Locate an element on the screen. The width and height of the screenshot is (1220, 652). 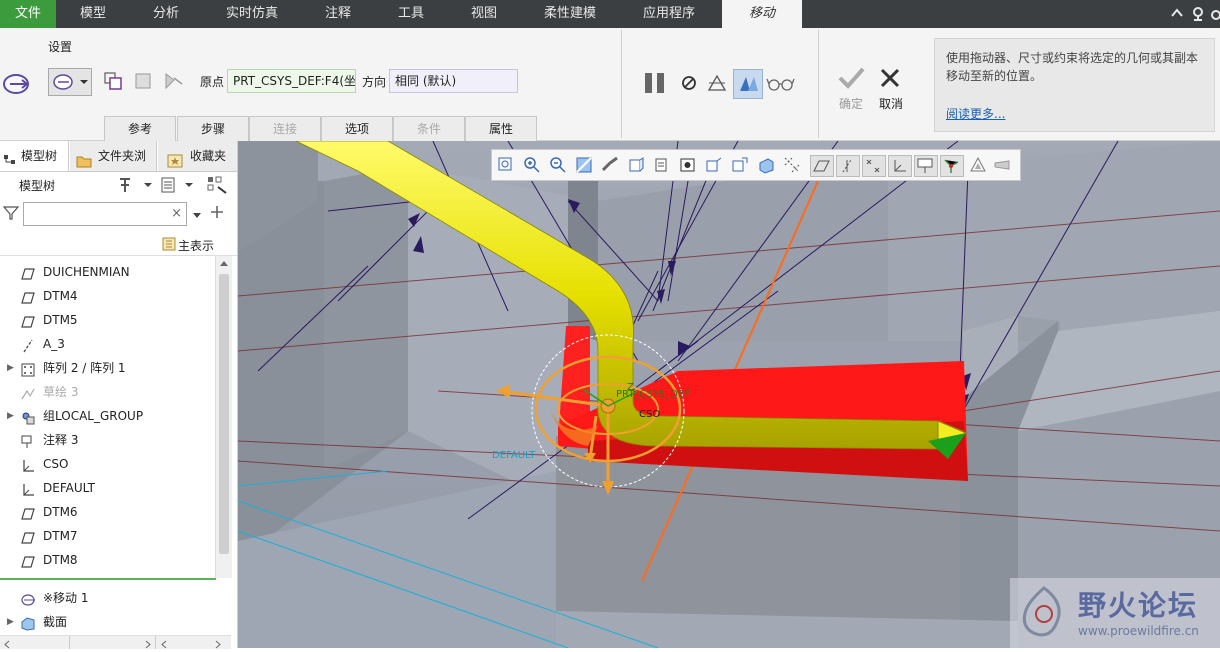
scroll-thumb is located at coordinates (224, 414).